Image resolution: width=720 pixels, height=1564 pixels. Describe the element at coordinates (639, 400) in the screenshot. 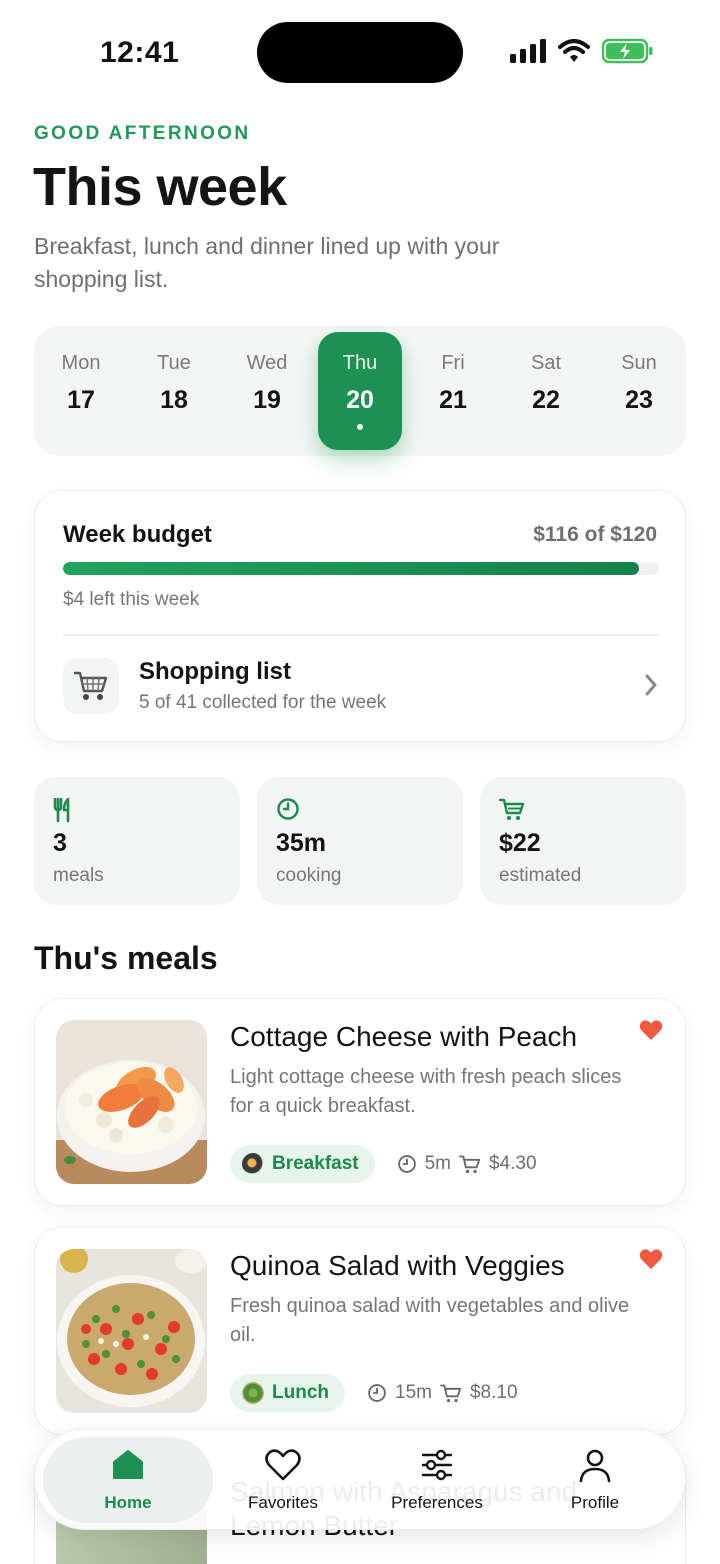

I see `day-number: 23` at that location.